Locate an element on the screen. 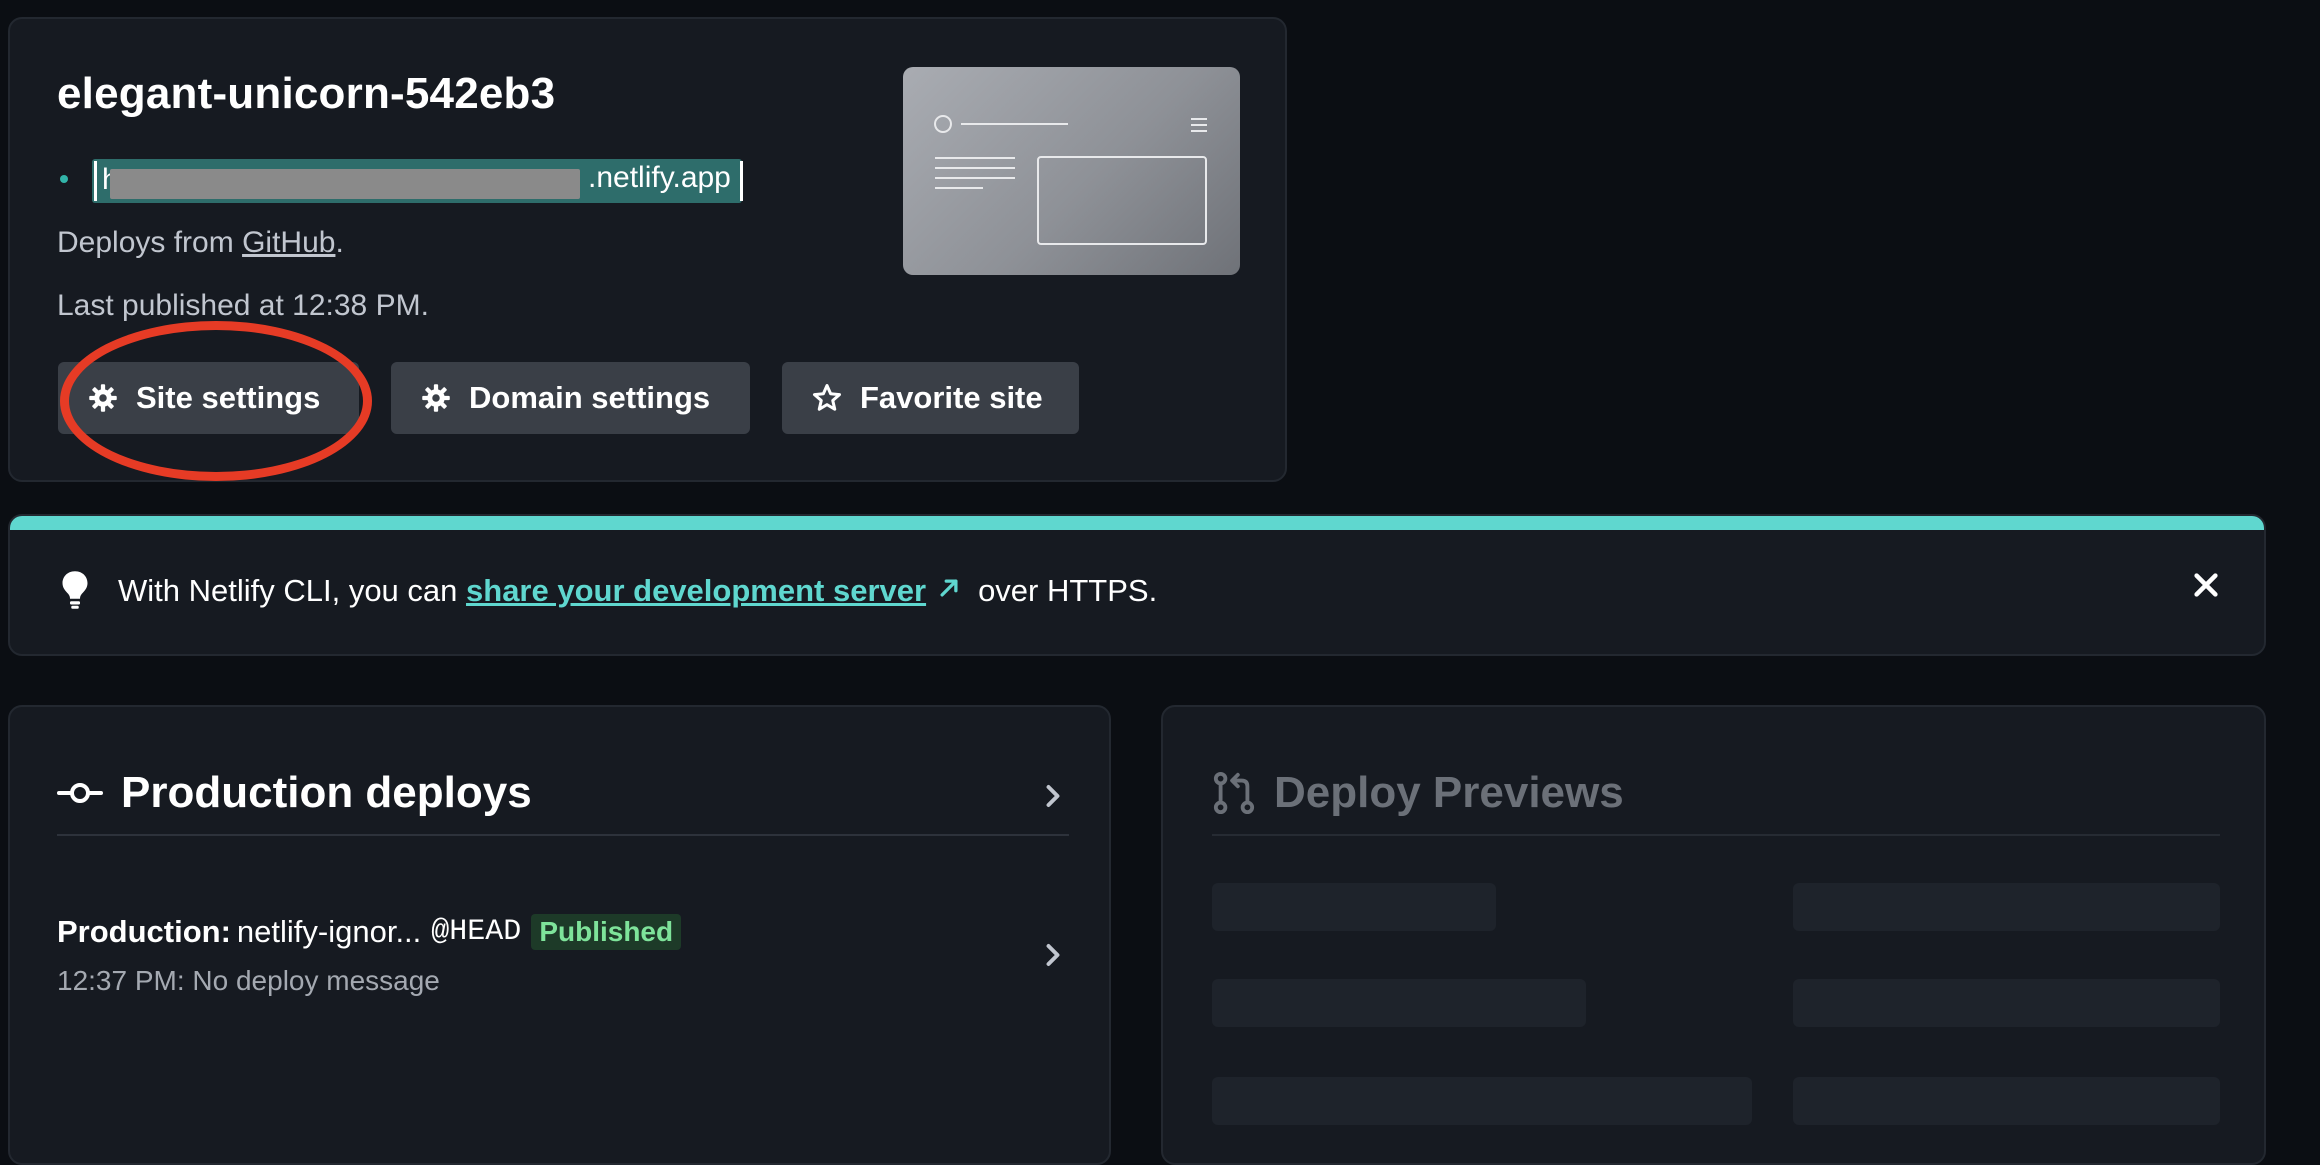 The height and width of the screenshot is (1165, 2320). favorite-site-button: Favorite site is located at coordinates (930, 398).